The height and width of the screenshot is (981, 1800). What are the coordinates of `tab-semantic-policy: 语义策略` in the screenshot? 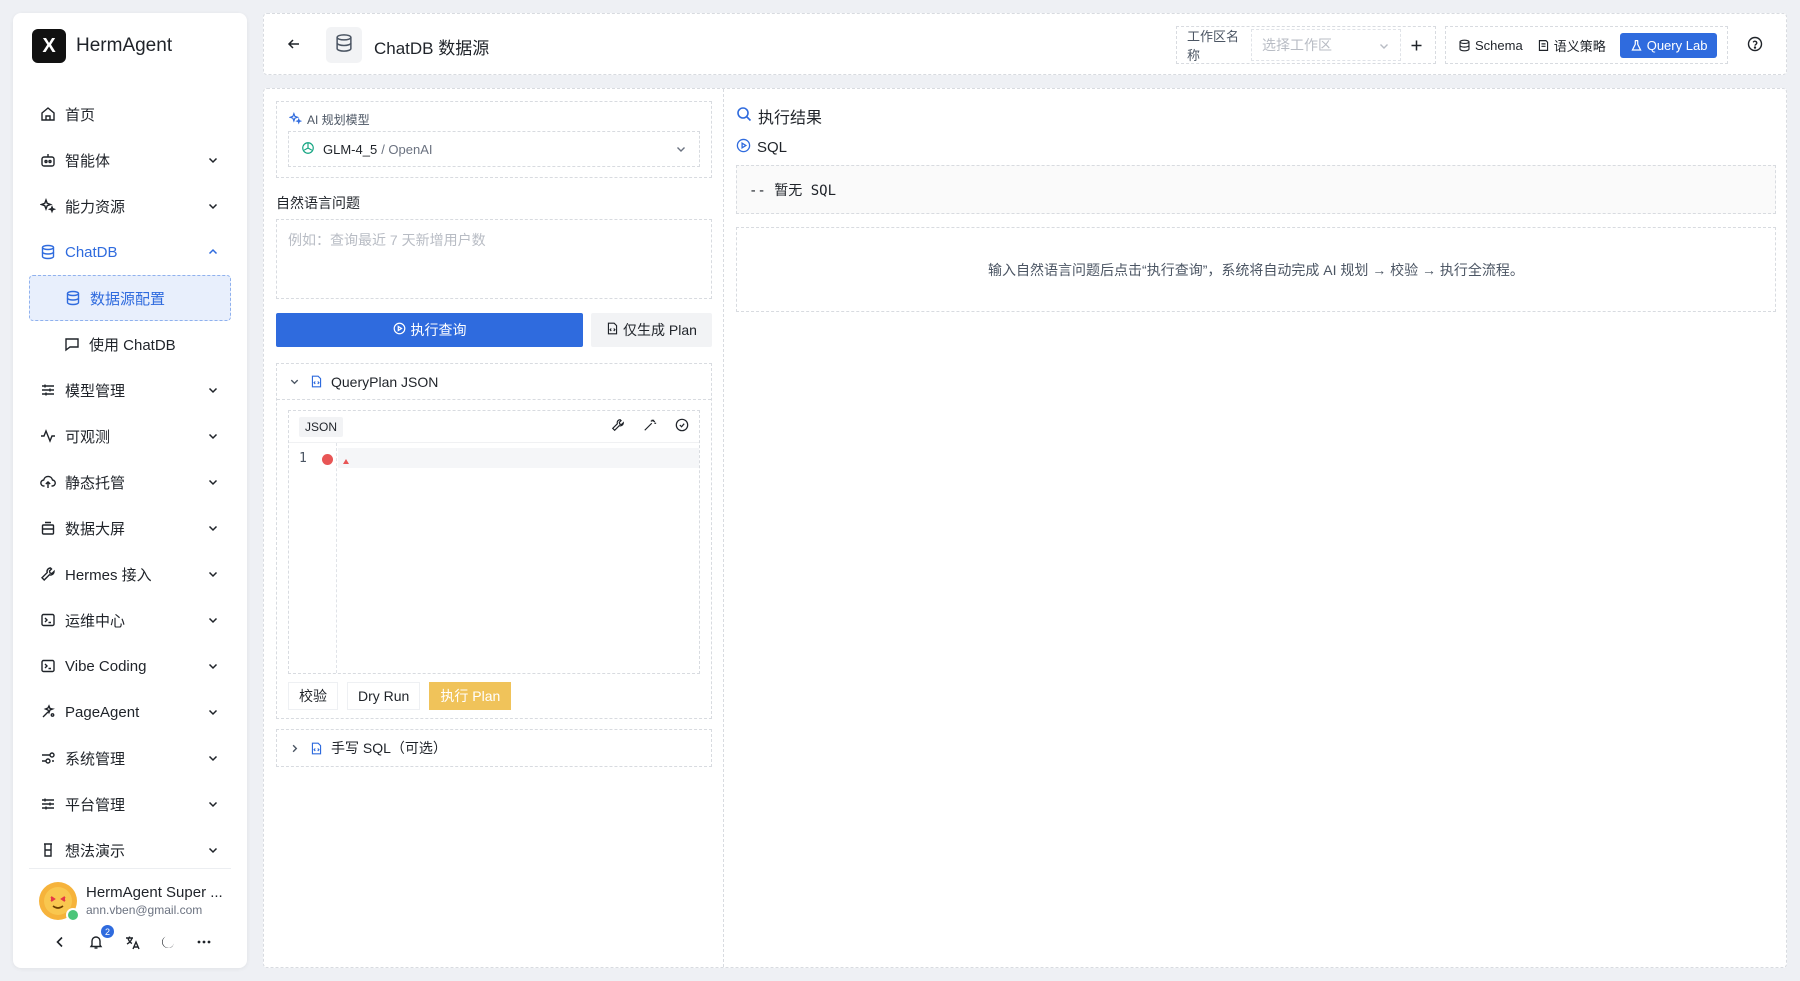 It's located at (1571, 45).